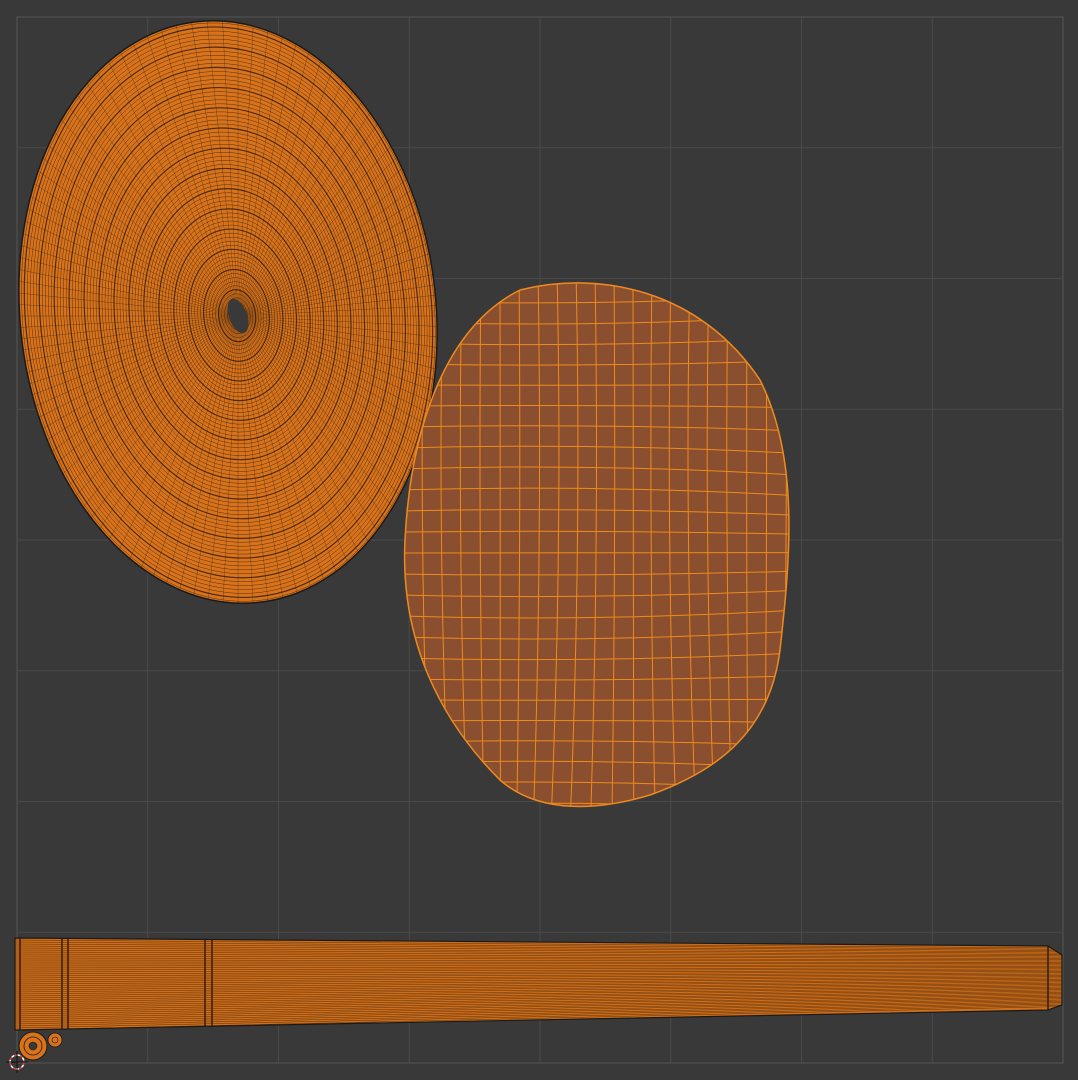 The width and height of the screenshot is (1078, 1080). Describe the element at coordinates (40, 1046) in the screenshot. I see `small-circle-island` at that location.